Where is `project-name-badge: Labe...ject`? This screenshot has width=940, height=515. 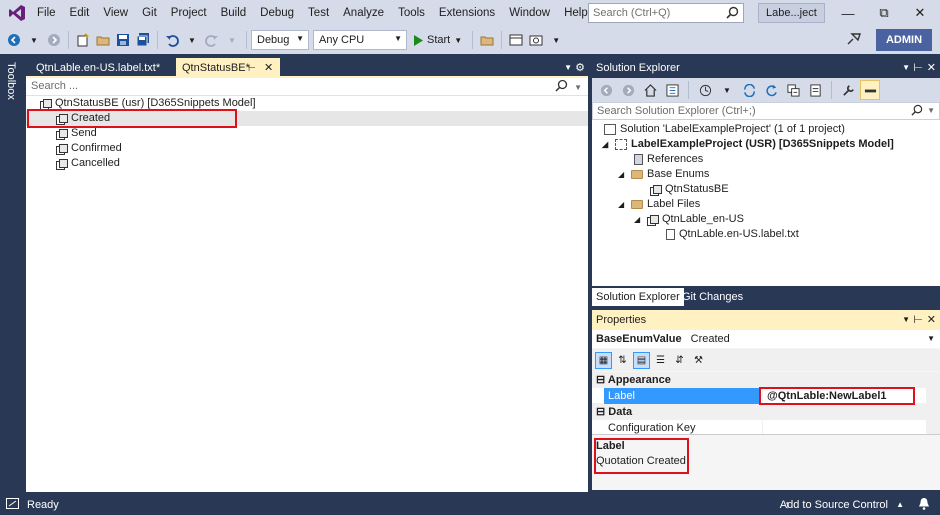 project-name-badge: Labe...ject is located at coordinates (791, 13).